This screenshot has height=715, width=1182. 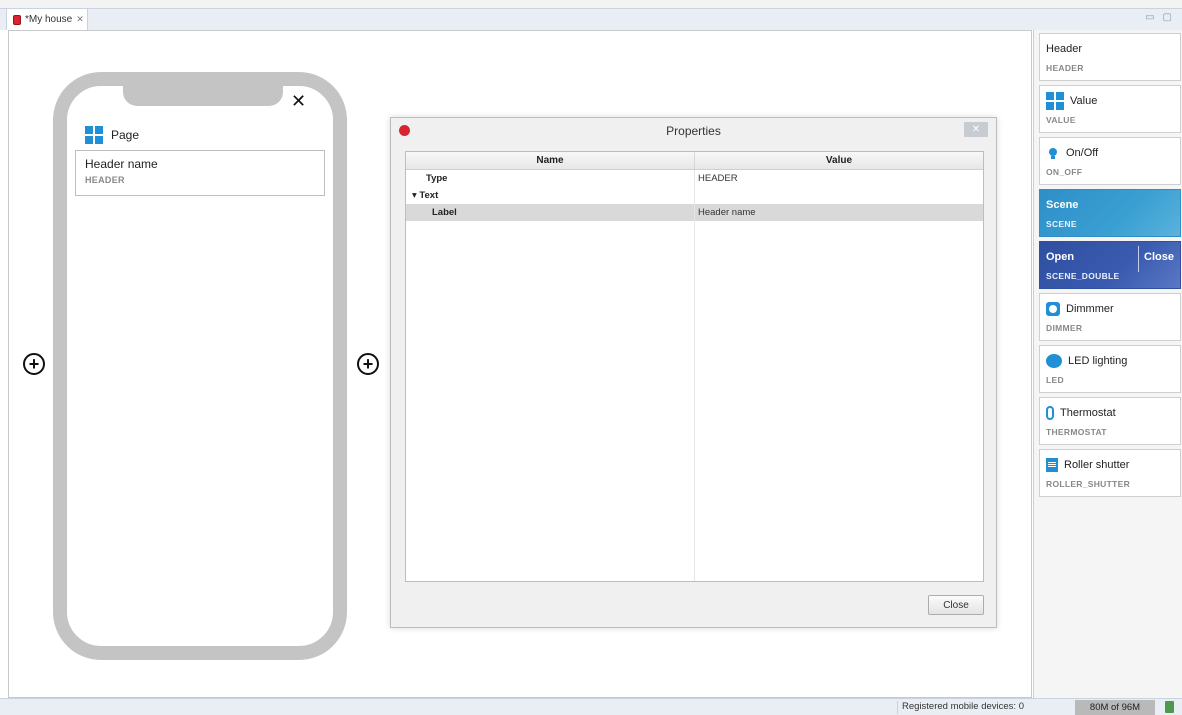 What do you see at coordinates (404, 130) in the screenshot?
I see `app-icon` at bounding box center [404, 130].